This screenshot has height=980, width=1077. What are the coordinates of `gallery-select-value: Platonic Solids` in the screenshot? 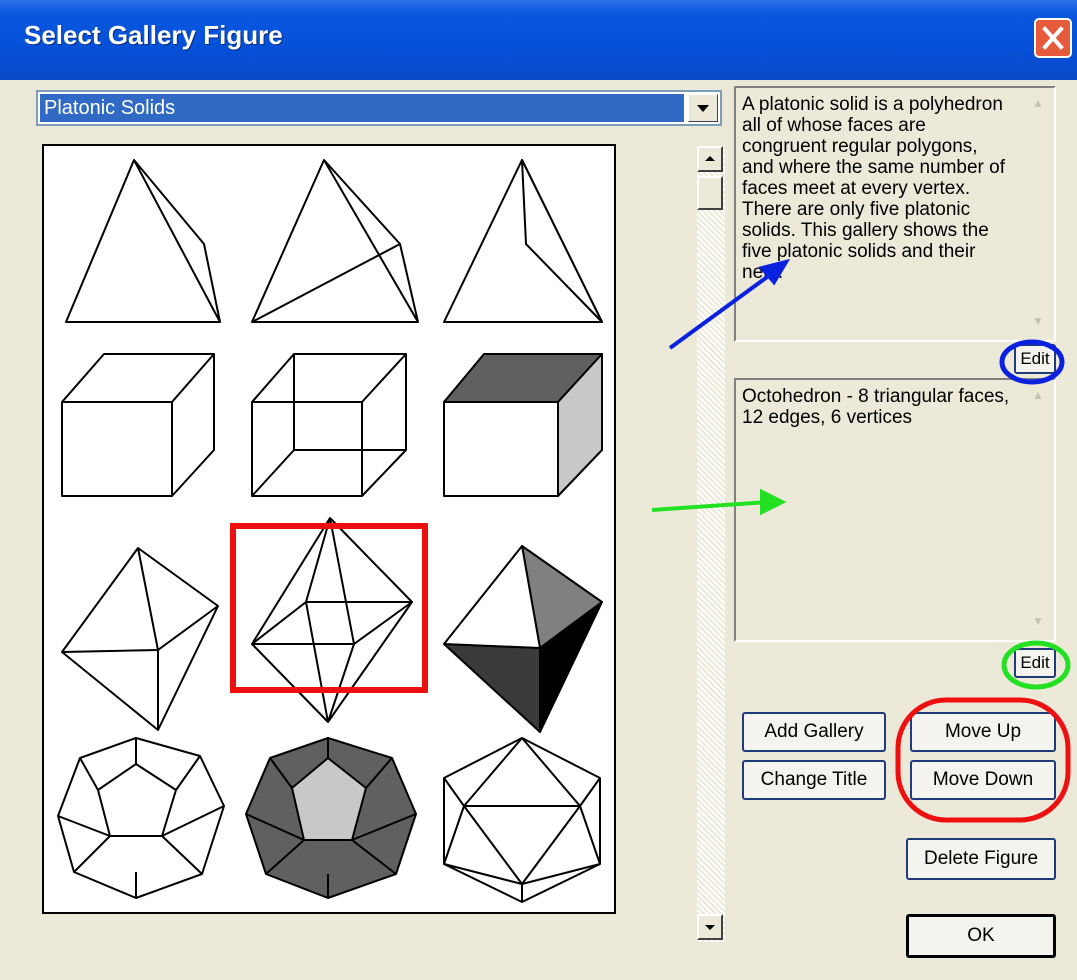 It's located at (362, 108).